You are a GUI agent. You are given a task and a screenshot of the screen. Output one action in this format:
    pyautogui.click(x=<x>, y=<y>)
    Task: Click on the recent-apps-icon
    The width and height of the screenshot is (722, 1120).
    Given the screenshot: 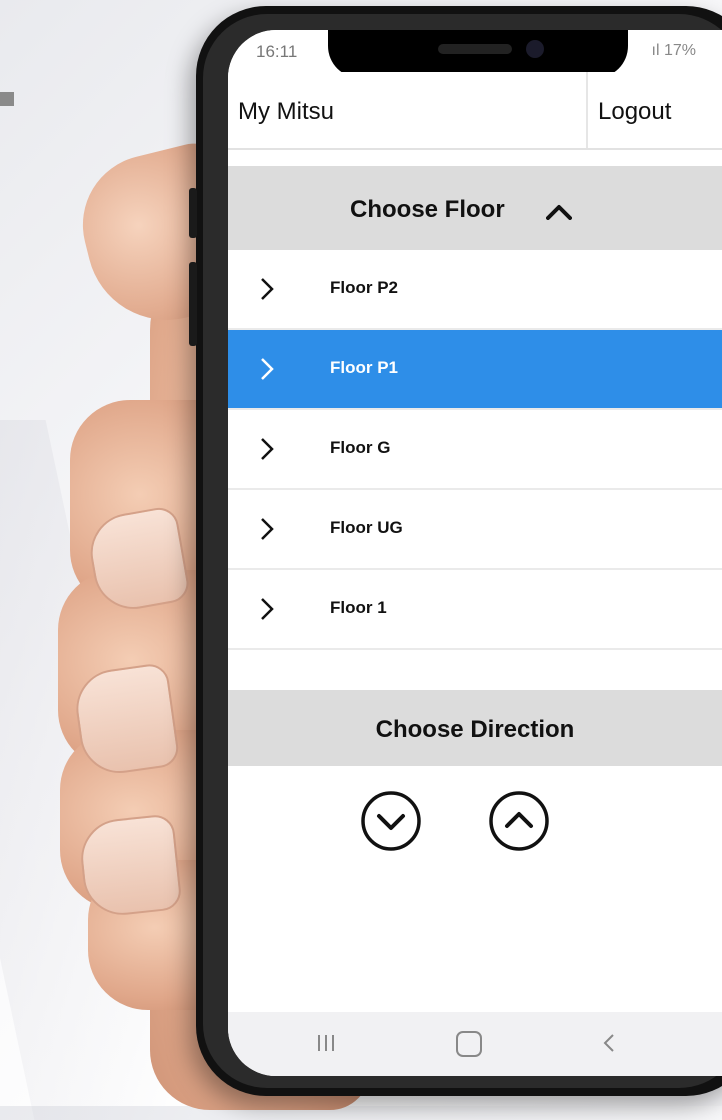 What is the action you would take?
    pyautogui.click(x=326, y=1043)
    